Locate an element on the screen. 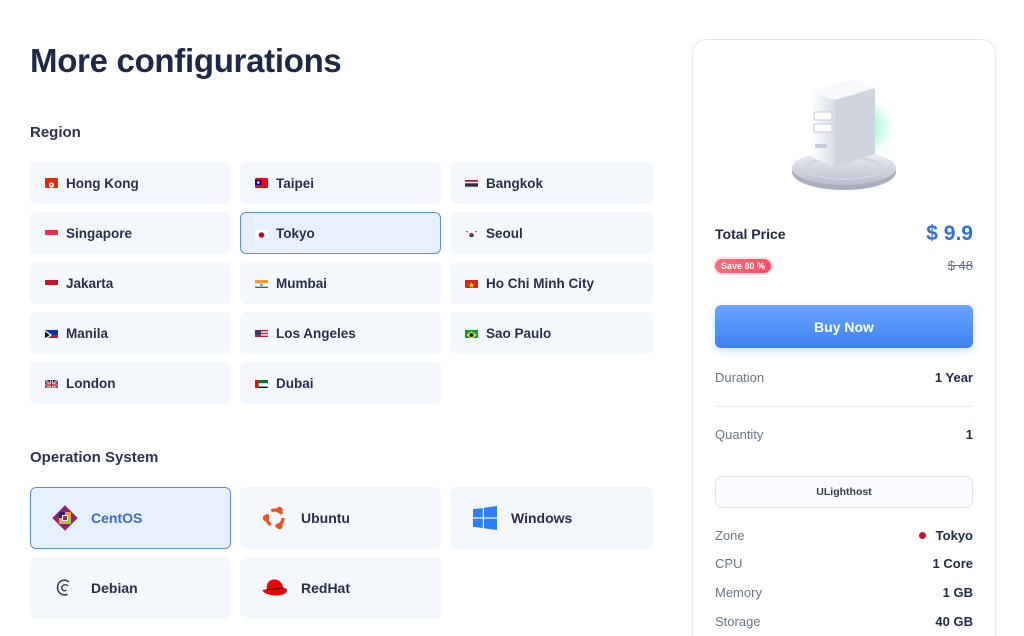  os-label: CentOS is located at coordinates (117, 518).